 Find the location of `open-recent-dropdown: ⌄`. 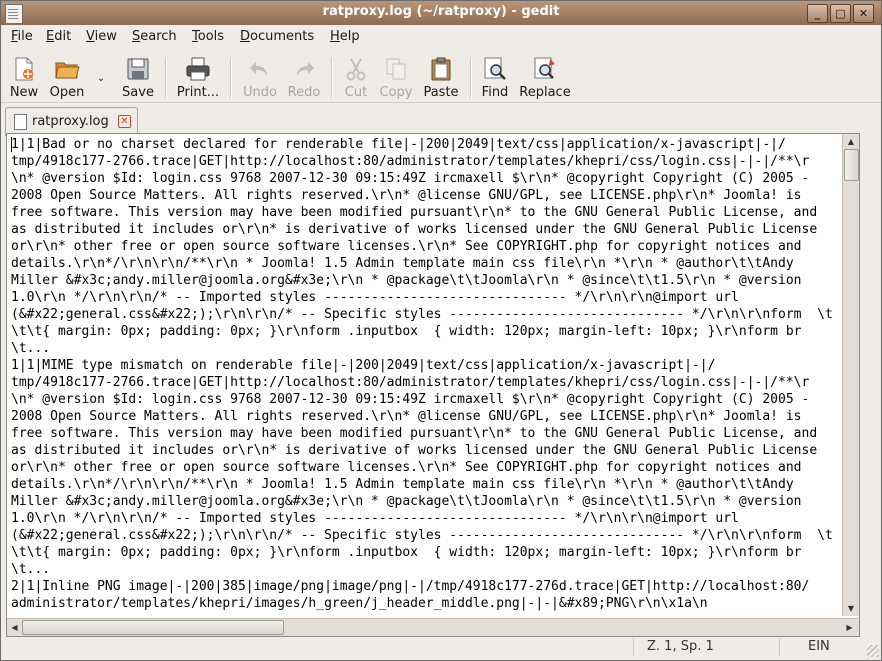

open-recent-dropdown: ⌄ is located at coordinates (101, 77).